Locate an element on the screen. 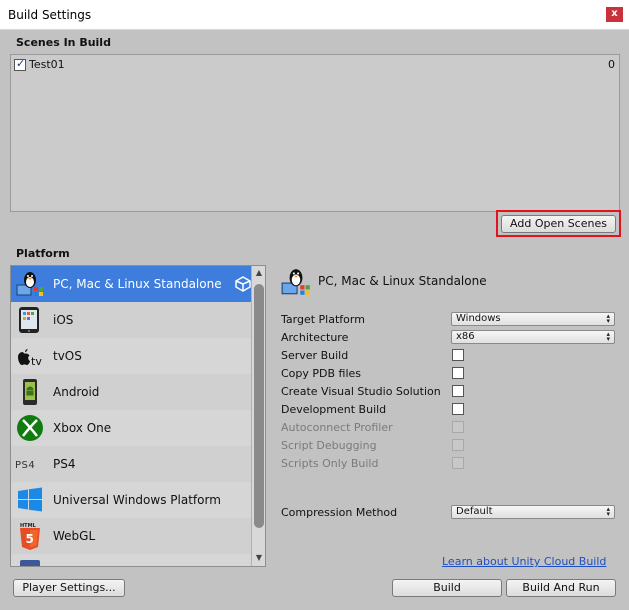 This screenshot has height=610, width=629. unity-logo-icon is located at coordinates (243, 284).